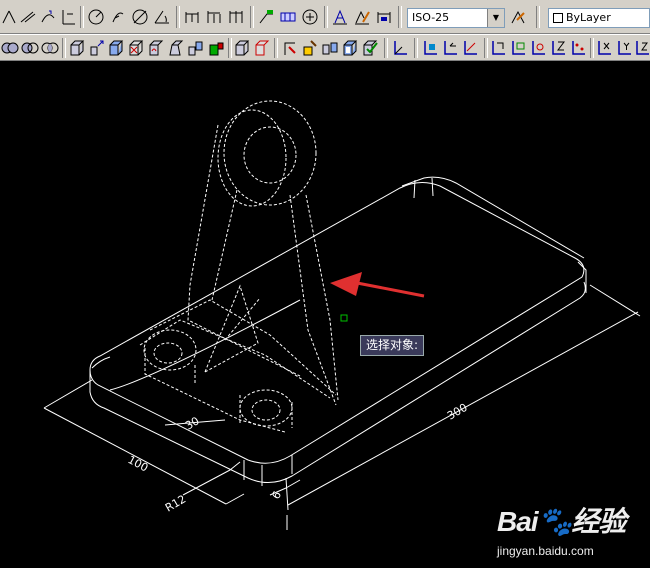 This screenshot has width=650, height=568. What do you see at coordinates (498, 48) in the screenshot?
I see `ucs-object-icon` at bounding box center [498, 48].